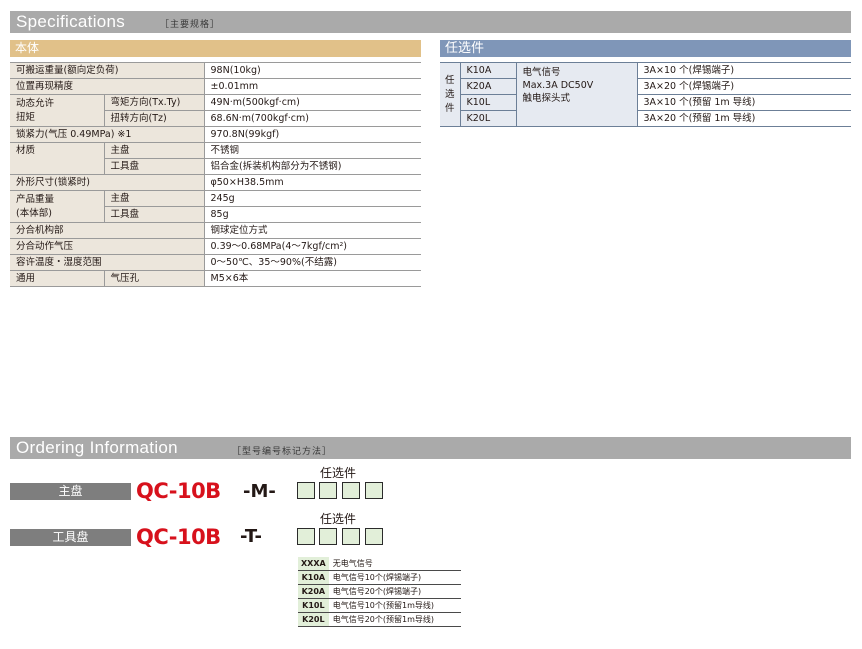 The width and height of the screenshot is (862, 649). What do you see at coordinates (107, 182) in the screenshot?
I see `spec-label: 外形尺寸(锁紧时)` at bounding box center [107, 182].